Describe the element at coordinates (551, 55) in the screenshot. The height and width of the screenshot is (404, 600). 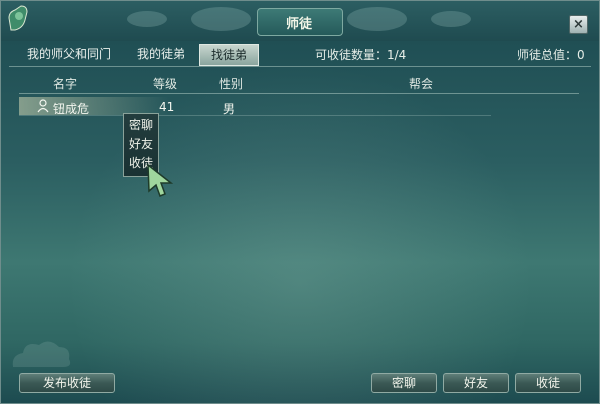
I see `master-apprentice-total: 师徒总值：0` at that location.